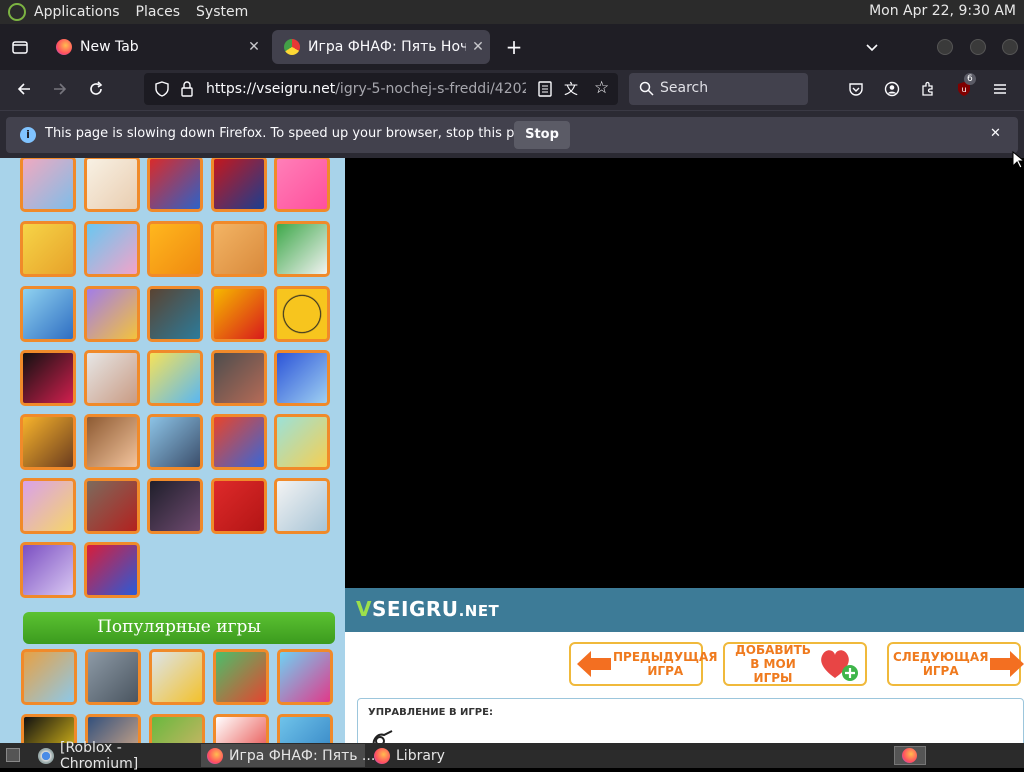 This screenshot has width=1024, height=772. I want to click on chevron-down-icon, so click(872, 47).